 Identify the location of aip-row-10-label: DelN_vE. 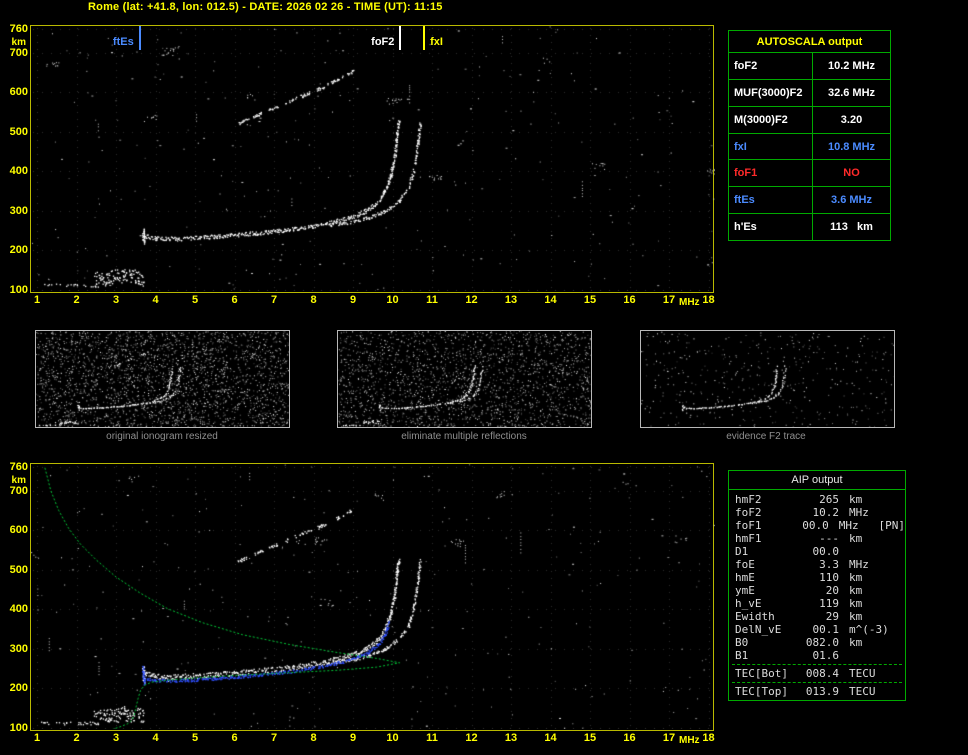
(758, 629).